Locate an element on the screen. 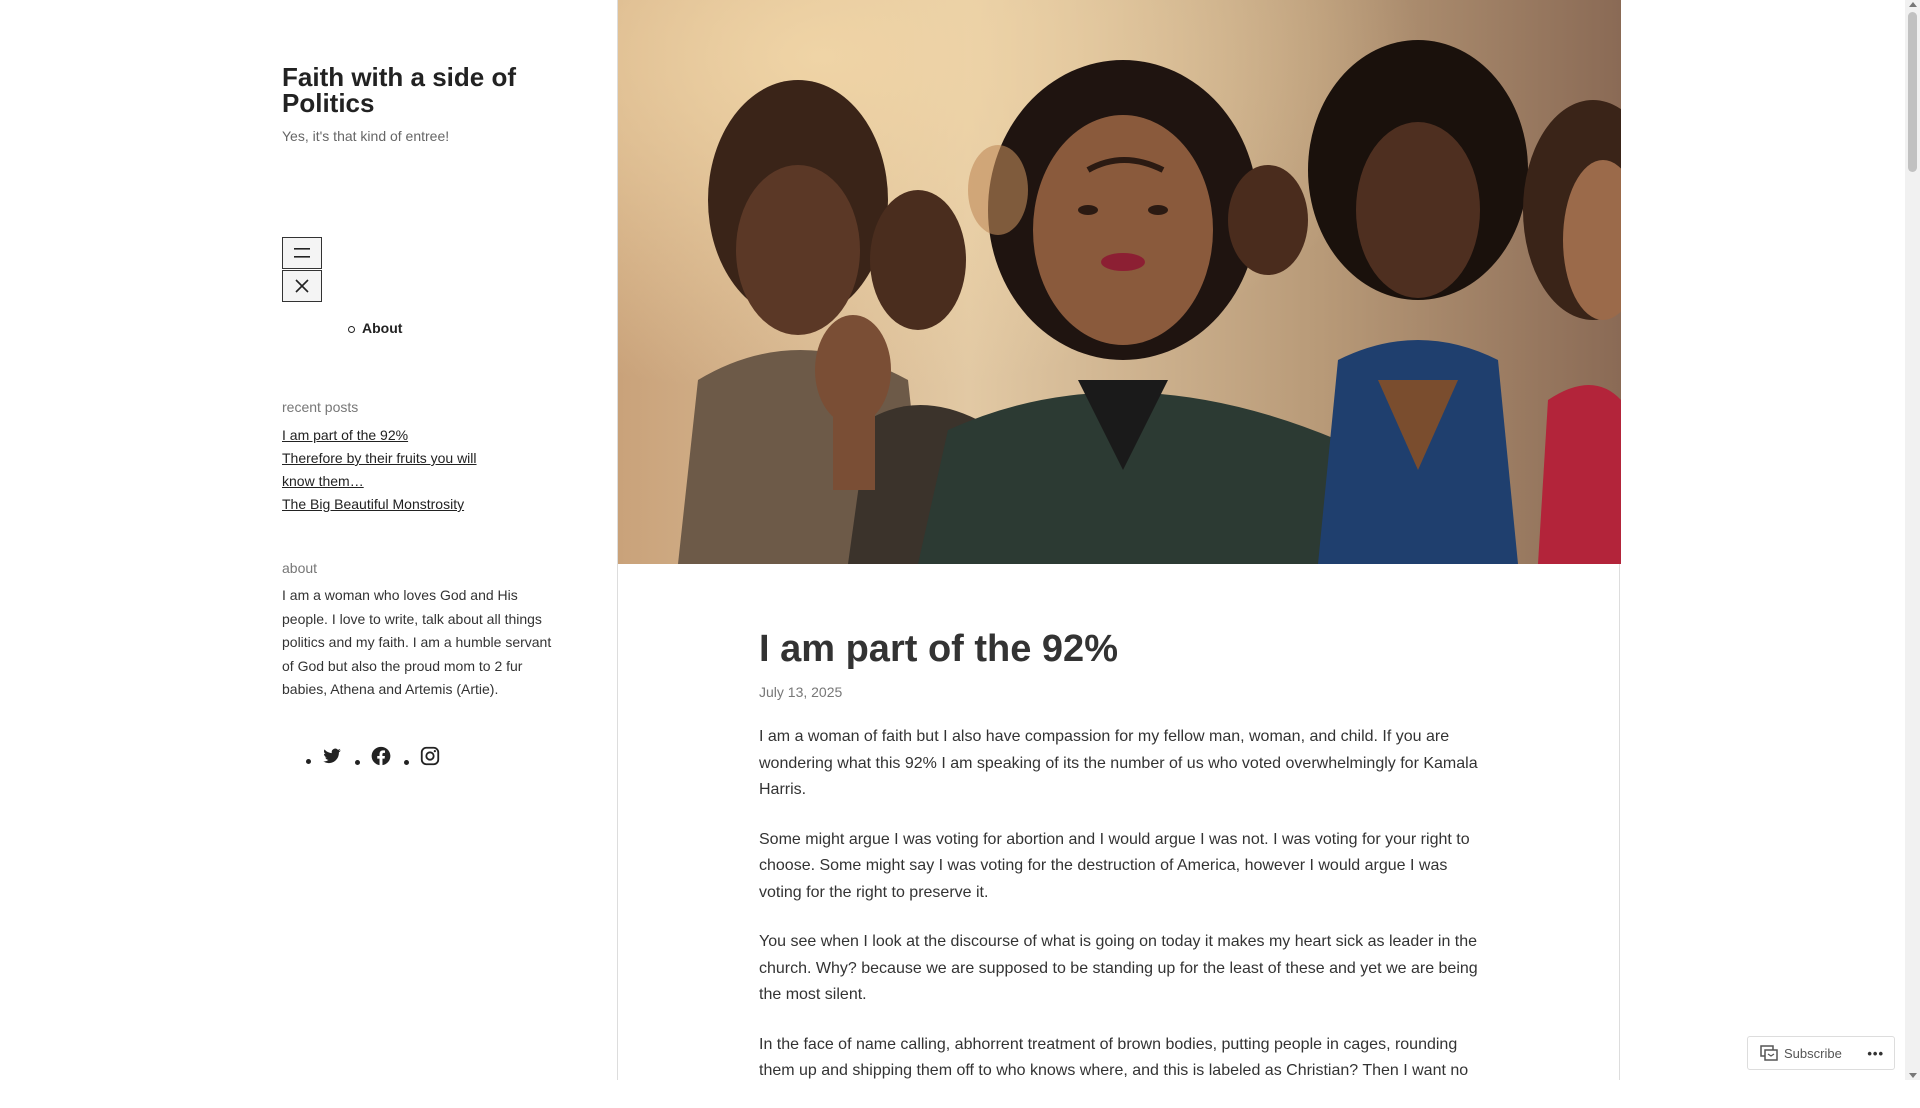  scroll-down-arrow-icon is located at coordinates (1913, 1075).